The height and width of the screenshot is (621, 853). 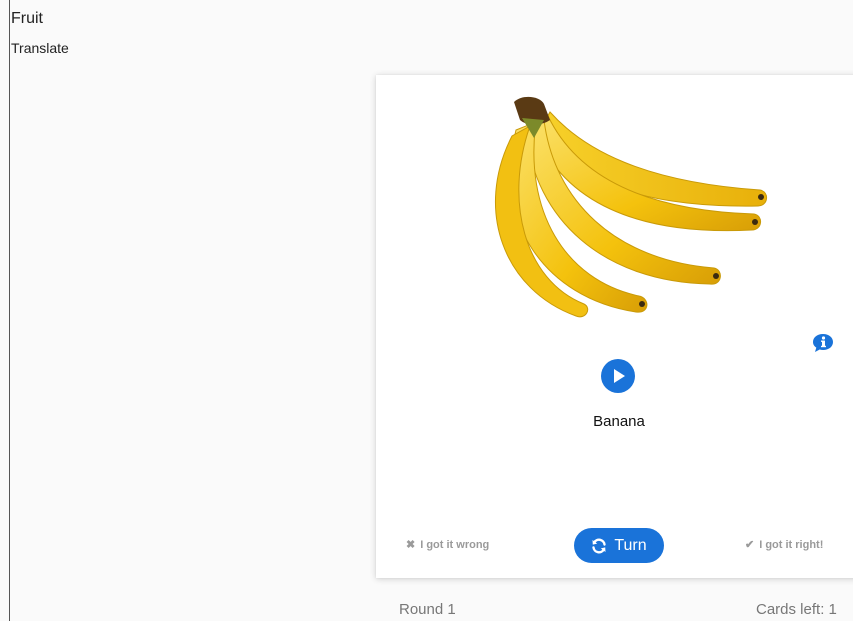 I want to click on refresh-icon, so click(x=599, y=545).